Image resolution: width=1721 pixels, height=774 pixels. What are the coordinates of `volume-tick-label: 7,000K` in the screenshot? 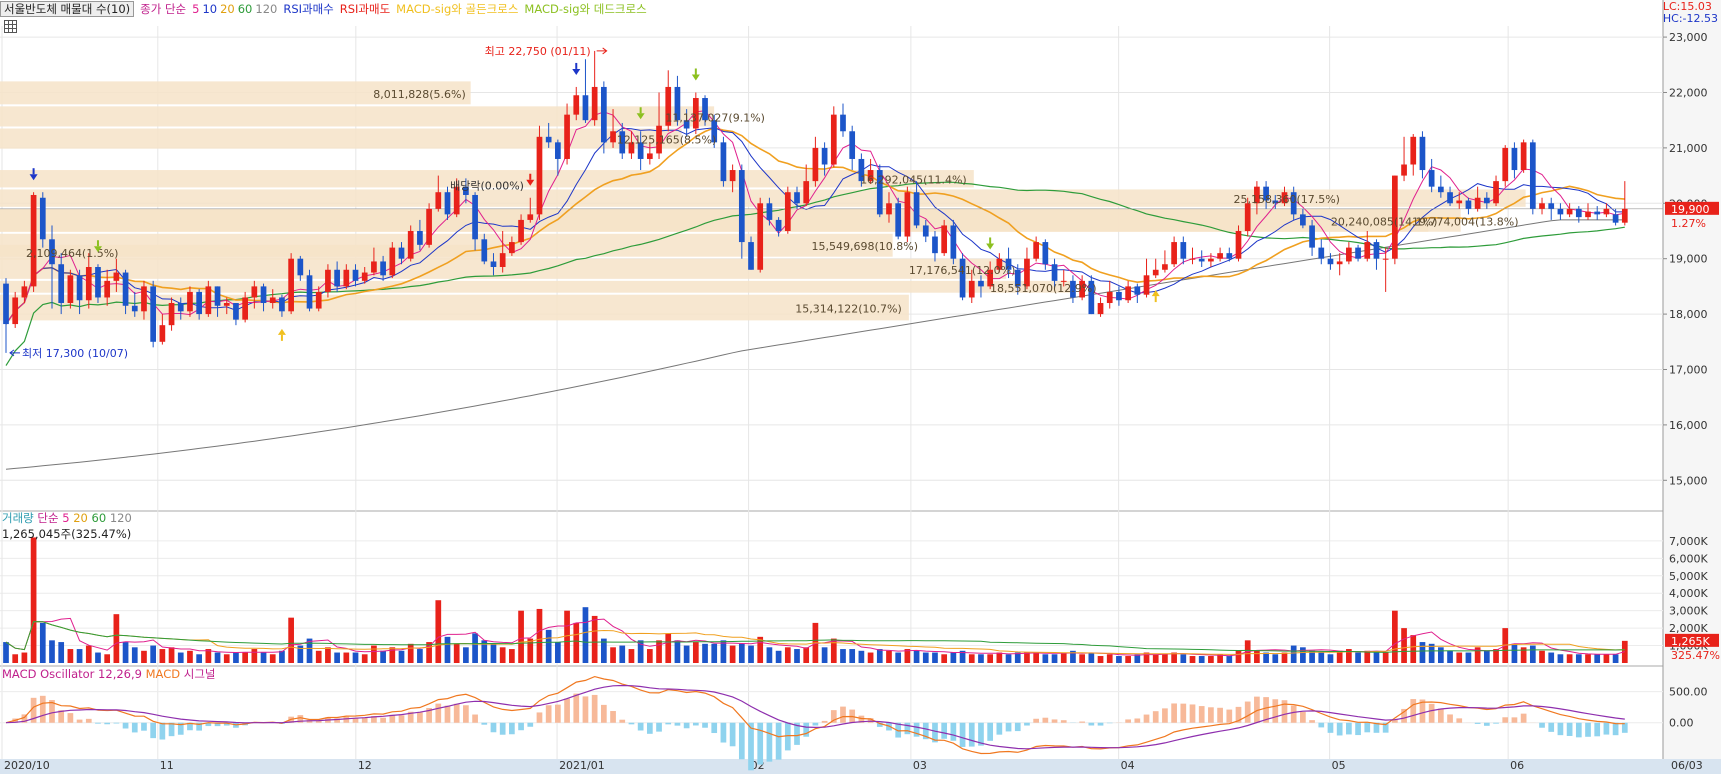 It's located at (1688, 541).